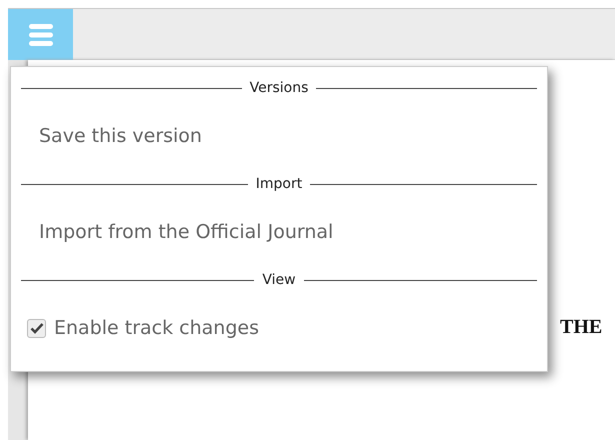 The height and width of the screenshot is (440, 615). What do you see at coordinates (279, 136) in the screenshot?
I see `menu-item: Save this version` at bounding box center [279, 136].